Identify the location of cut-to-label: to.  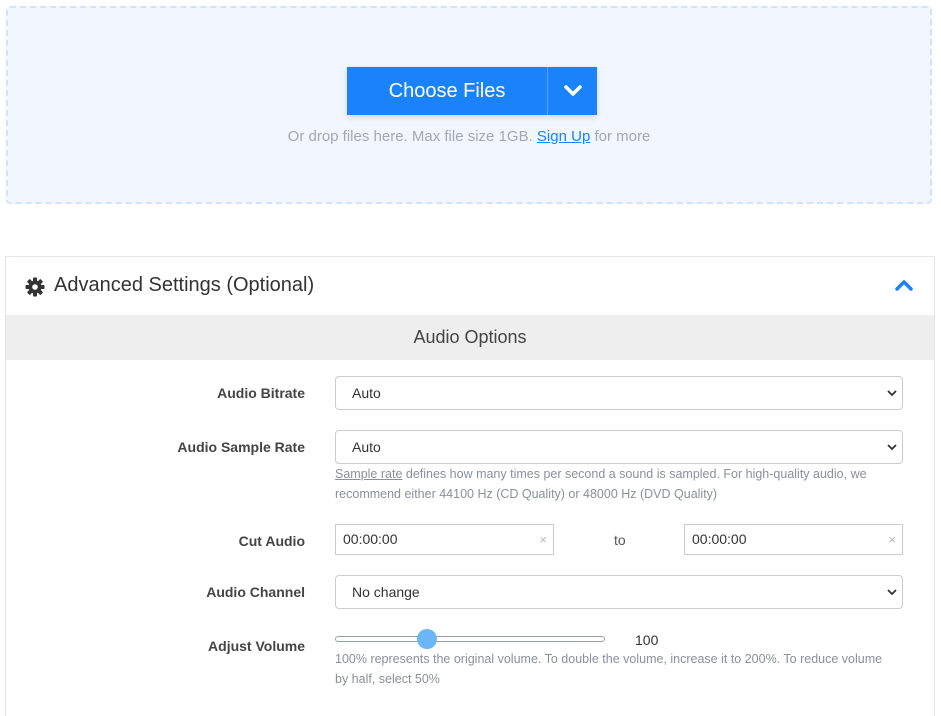
(620, 540).